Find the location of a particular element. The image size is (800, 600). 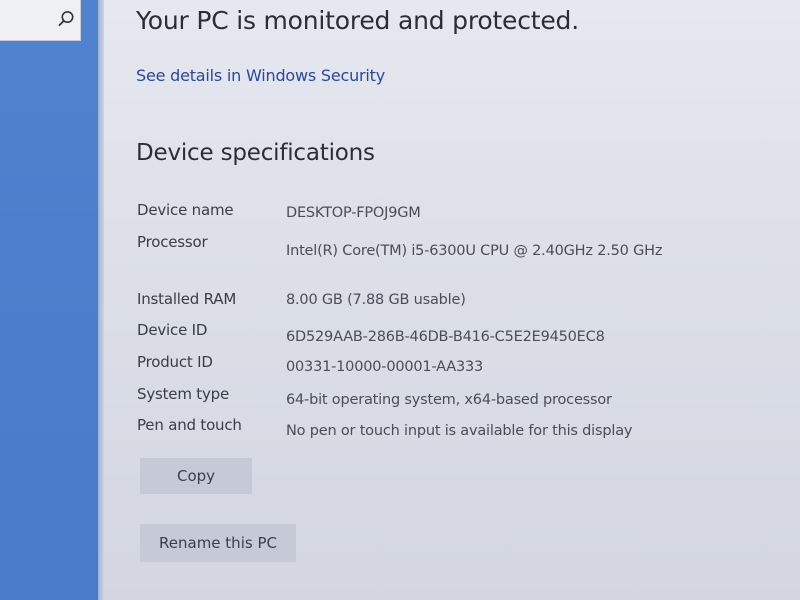

protection-status-title: Your PC is monitored and protected. is located at coordinates (357, 20).